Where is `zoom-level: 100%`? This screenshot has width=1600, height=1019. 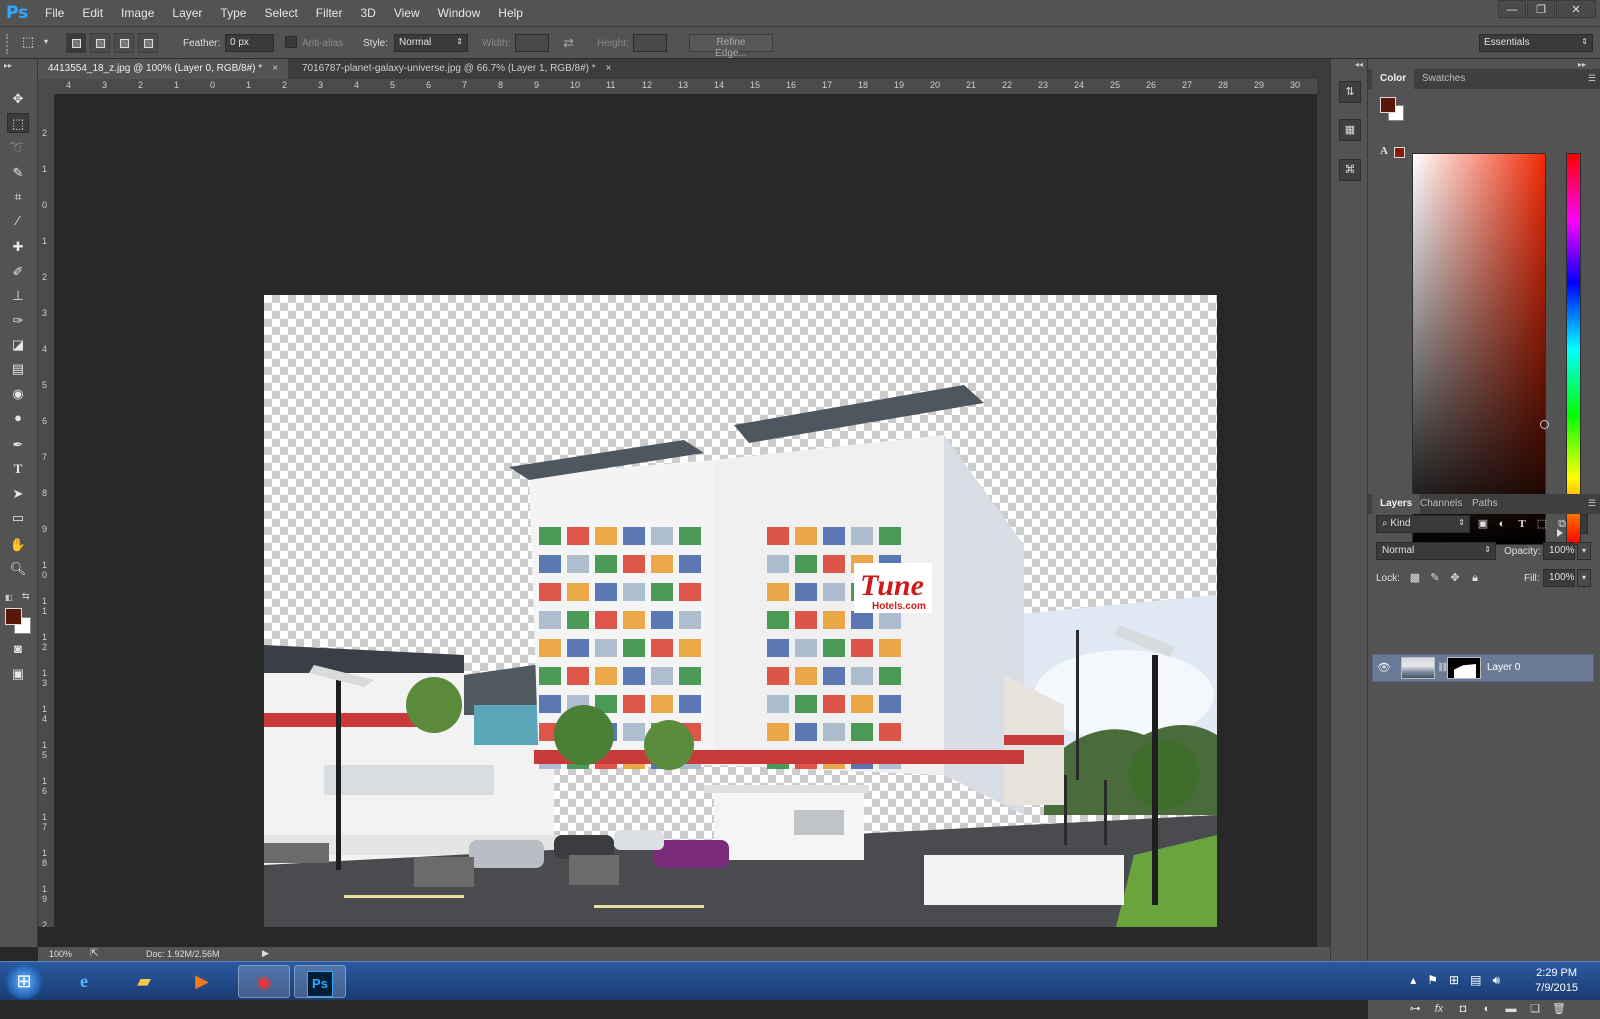 zoom-level: 100% is located at coordinates (60, 954).